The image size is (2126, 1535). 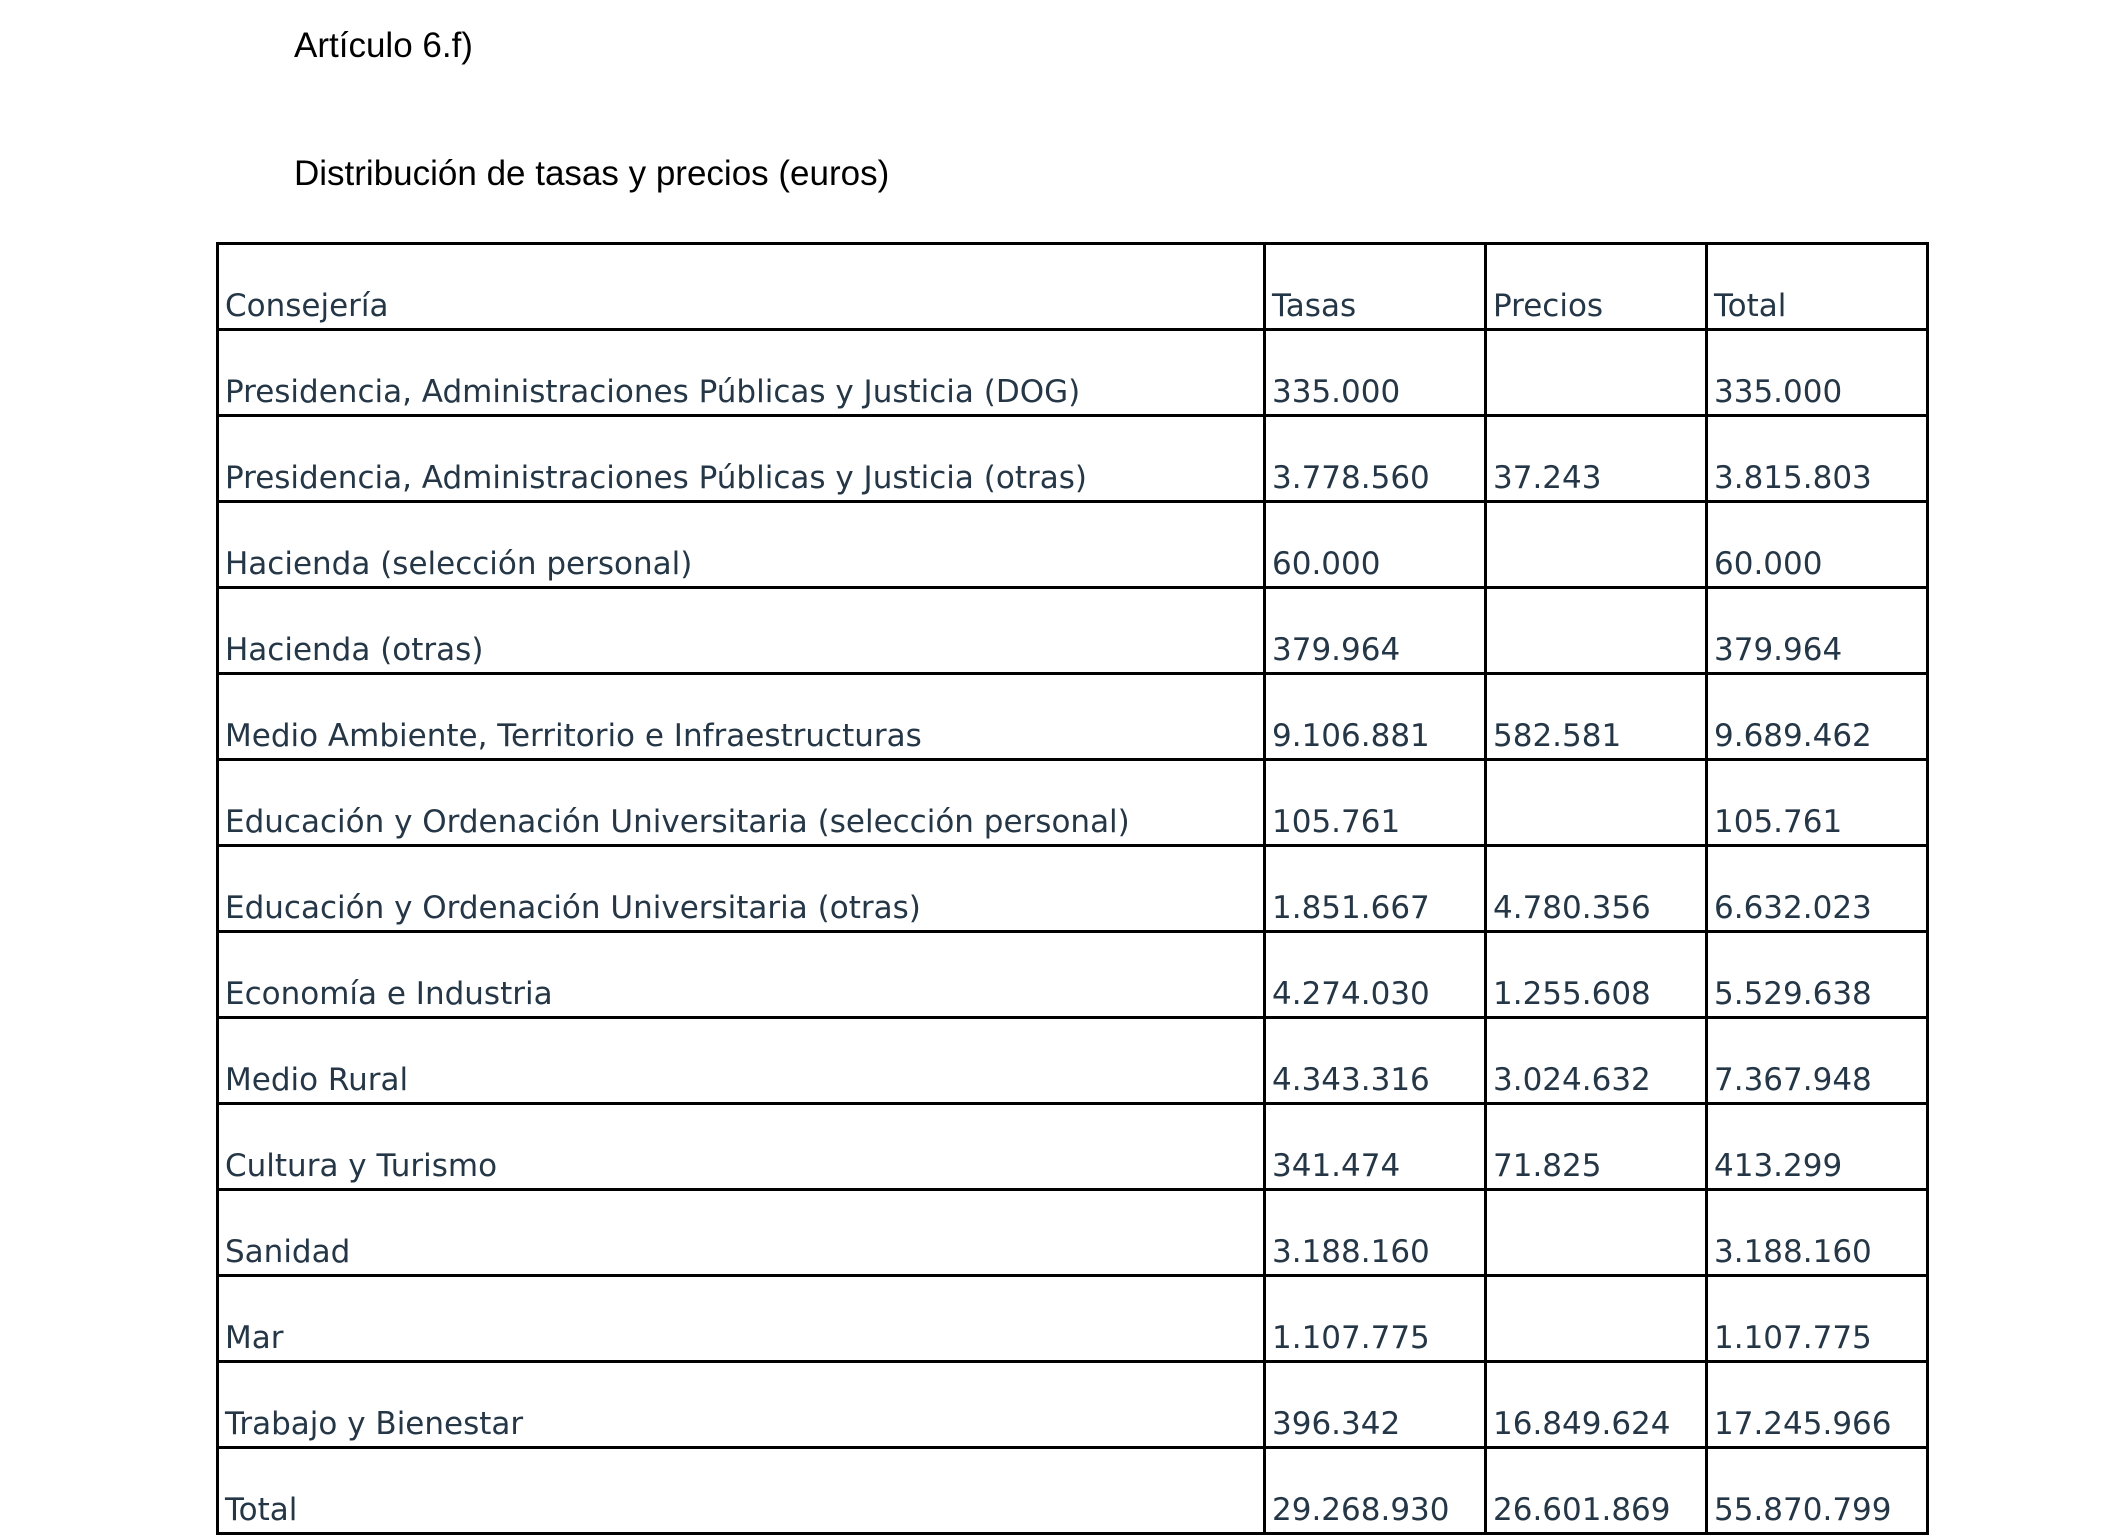 What do you see at coordinates (1817, 544) in the screenshot?
I see `cell-total: 60.000` at bounding box center [1817, 544].